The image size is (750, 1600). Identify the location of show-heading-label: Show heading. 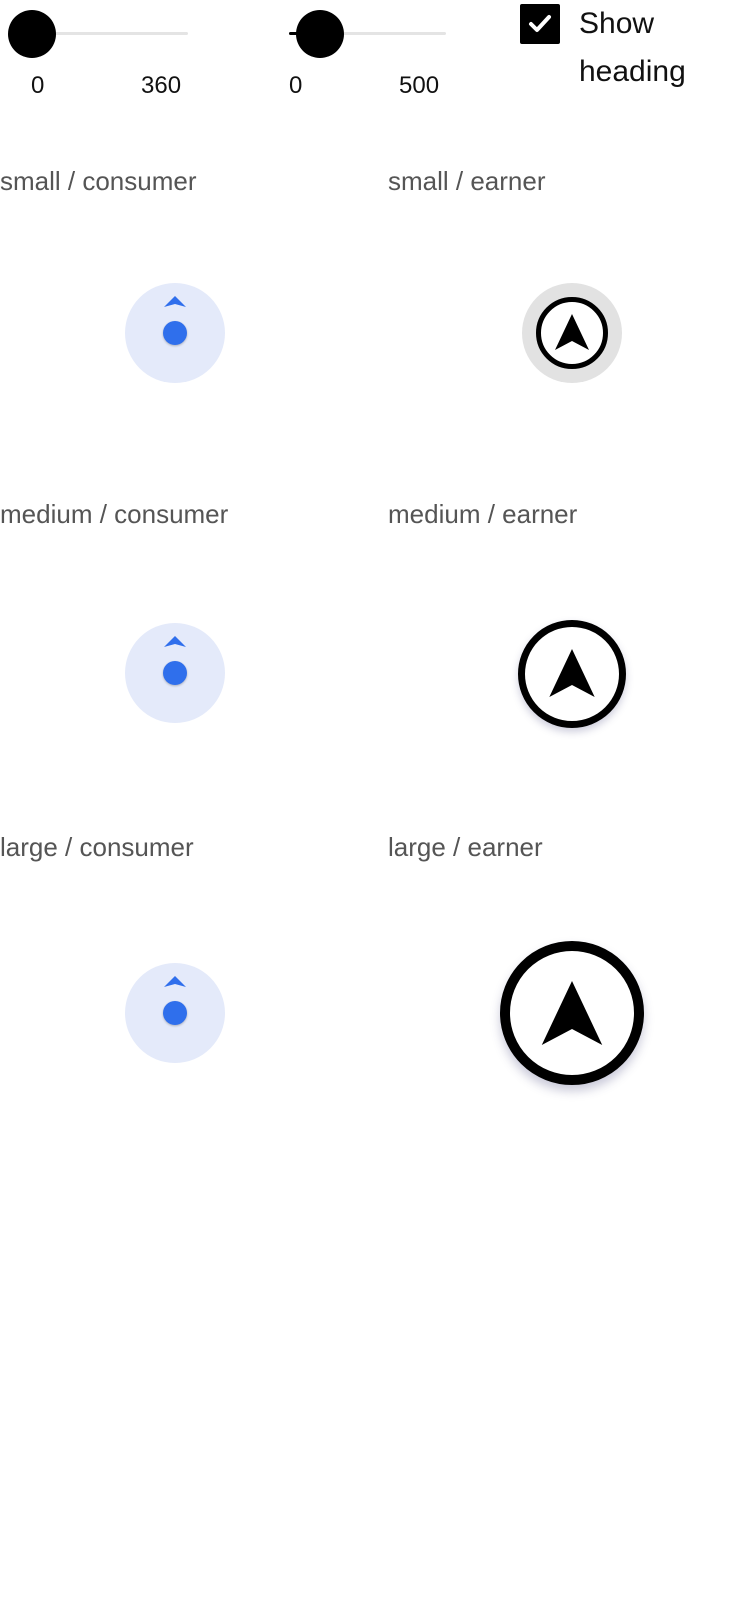
(632, 47).